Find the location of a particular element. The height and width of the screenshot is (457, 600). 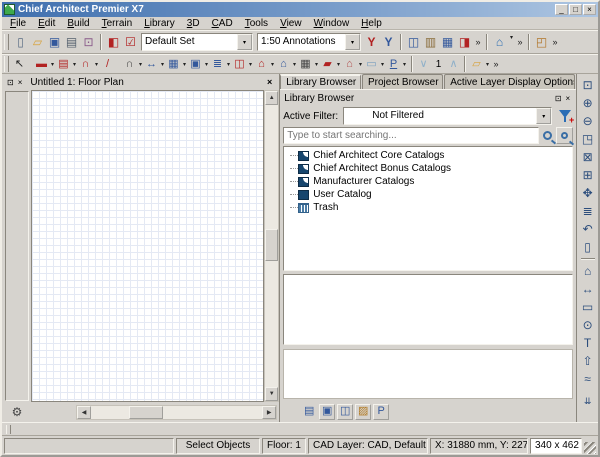

search-icon is located at coordinates (548, 135).